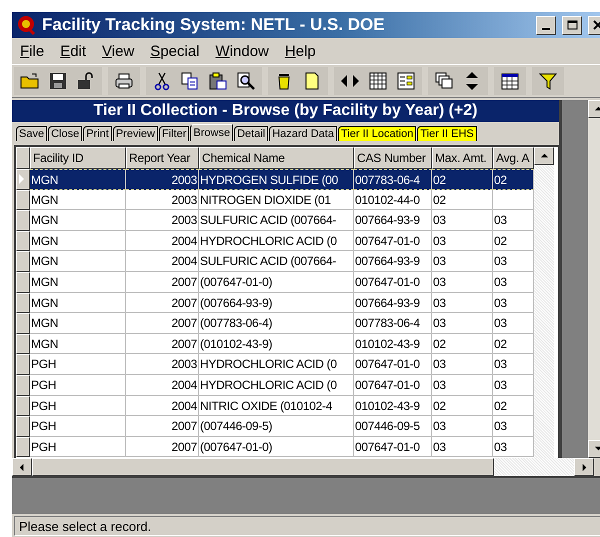 Image resolution: width=600 pixels, height=537 pixels. Describe the element at coordinates (214, 25) in the screenshot. I see `window-title: Facility Tracking System: NETL - U.S. DOE` at that location.